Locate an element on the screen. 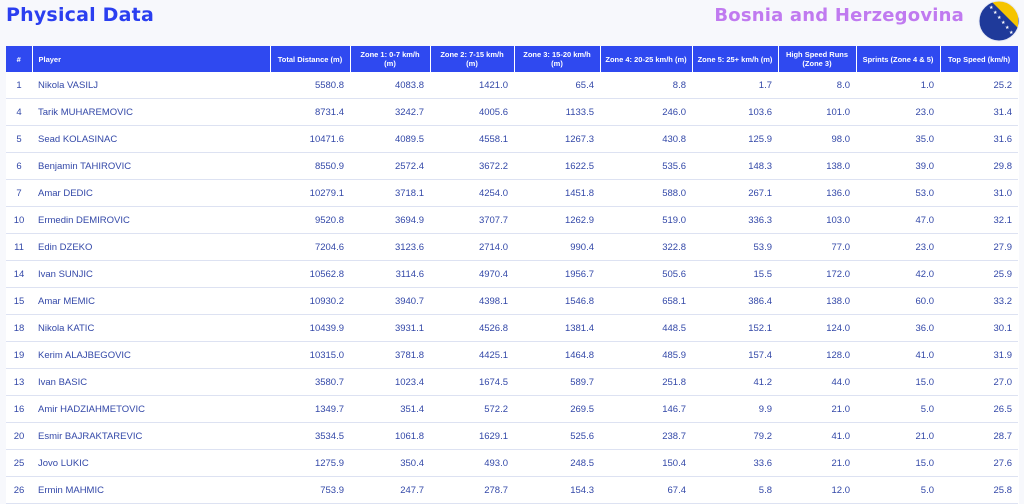  cell-z5: 79.2 is located at coordinates (735, 436).